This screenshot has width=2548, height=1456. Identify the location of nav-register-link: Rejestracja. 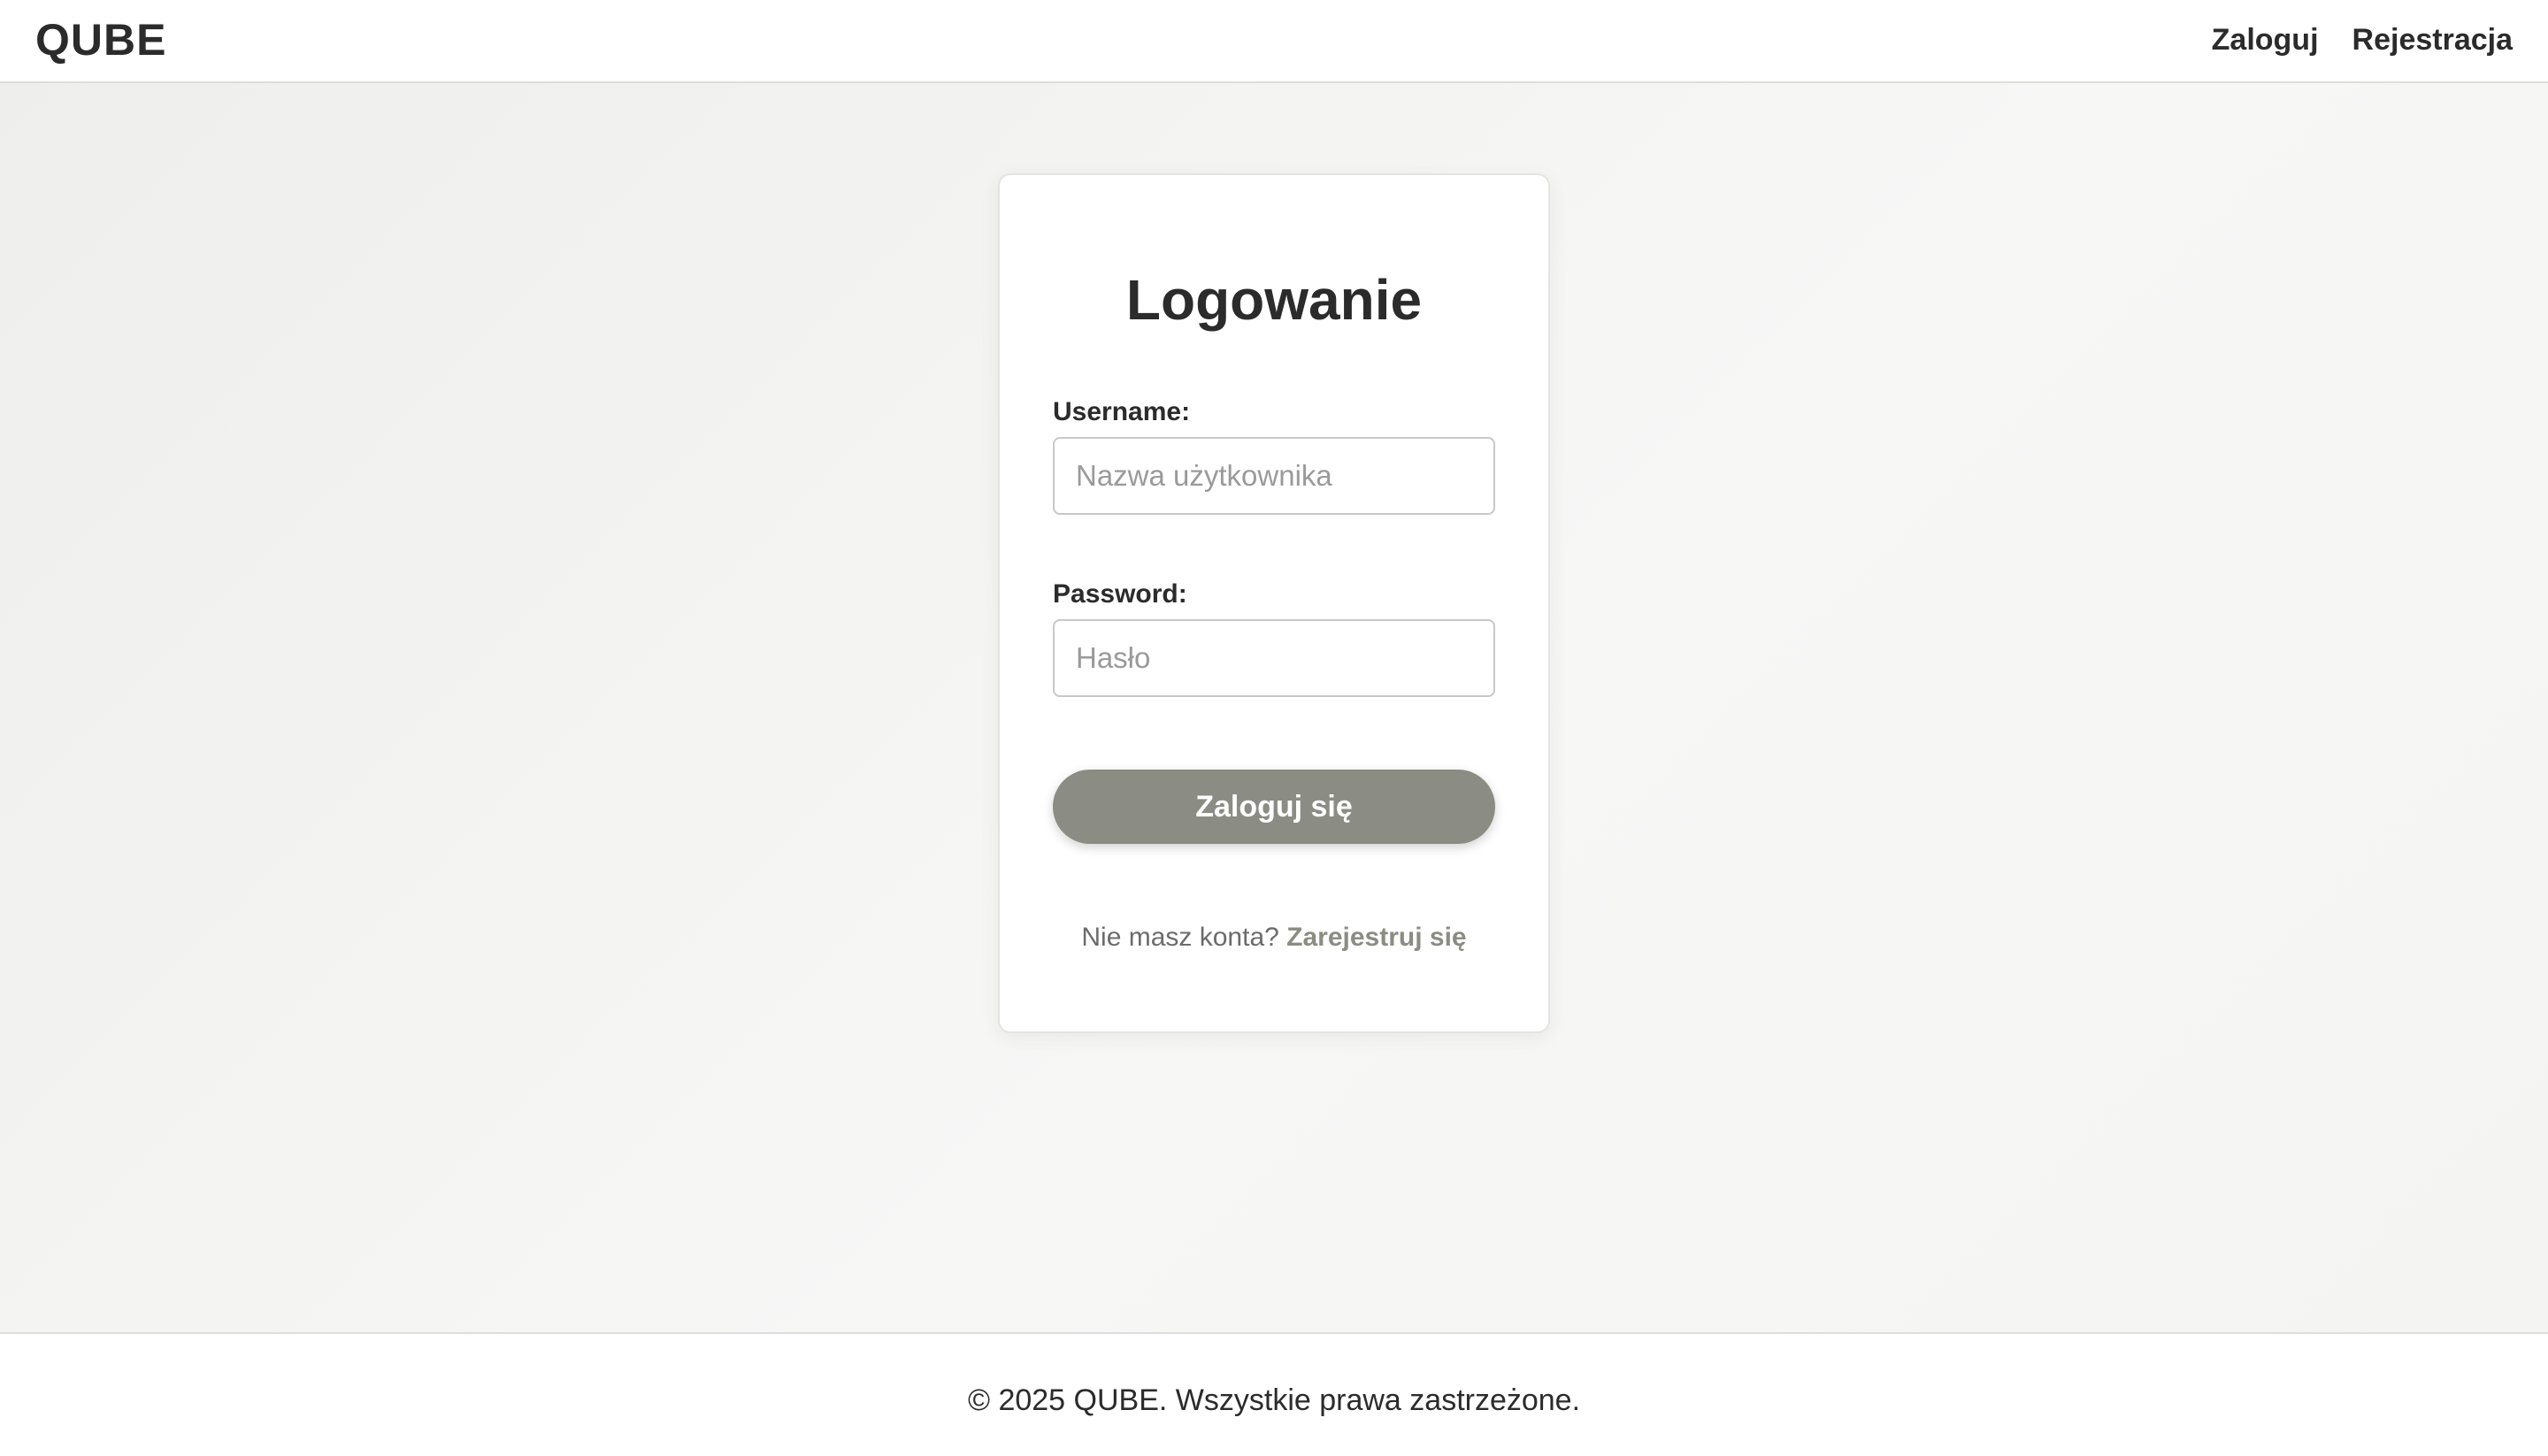
(2432, 39).